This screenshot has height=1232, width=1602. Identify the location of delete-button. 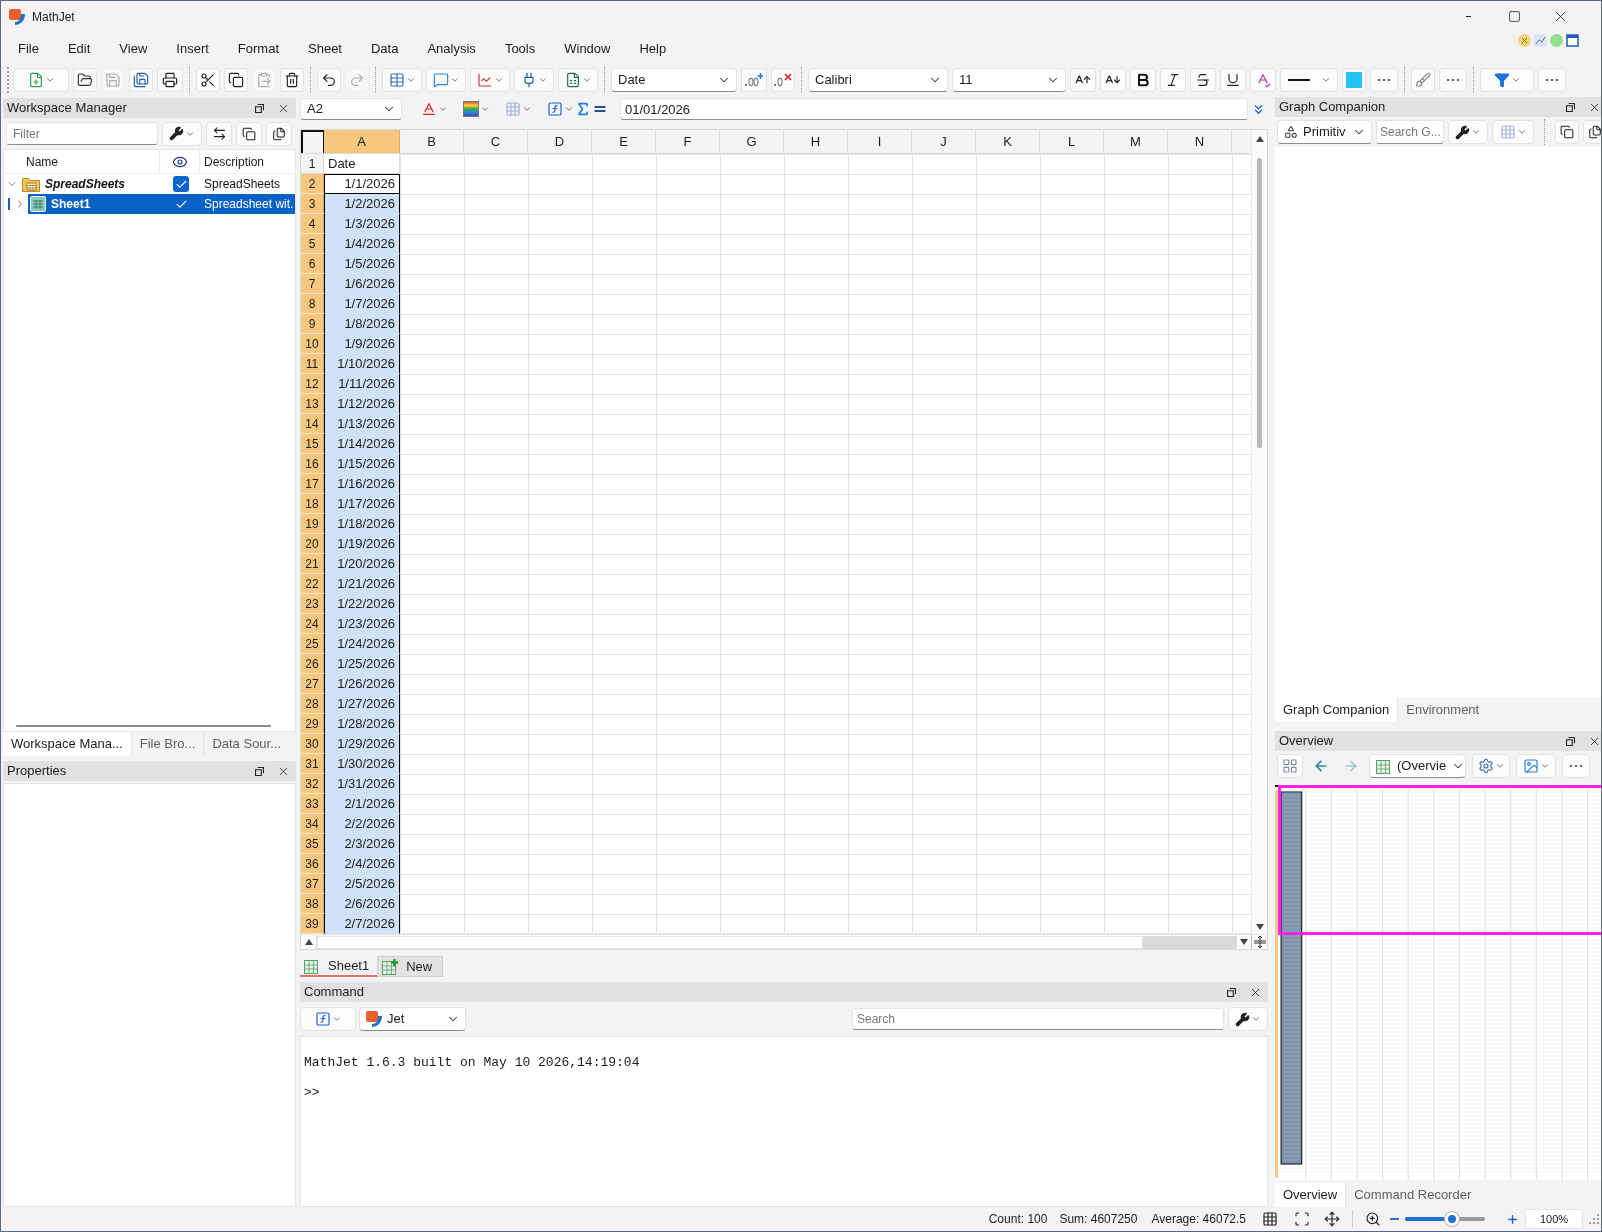
(292, 79).